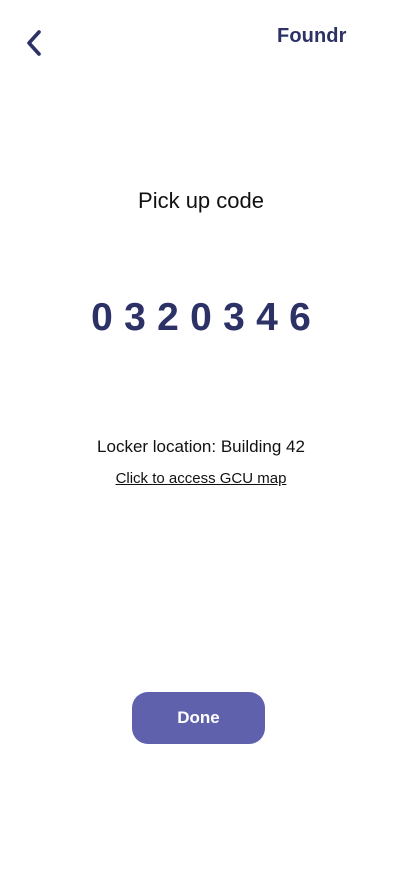 The width and height of the screenshot is (402, 874). Describe the element at coordinates (201, 446) in the screenshot. I see `locker-location: Locker location: Building 42` at that location.